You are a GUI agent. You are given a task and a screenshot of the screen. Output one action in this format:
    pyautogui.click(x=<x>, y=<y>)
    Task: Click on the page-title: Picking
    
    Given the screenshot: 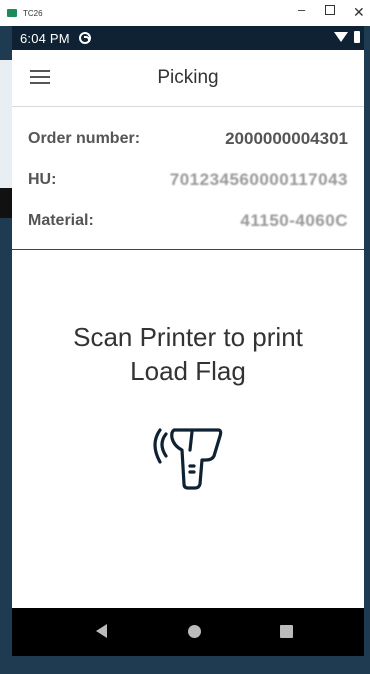 What is the action you would take?
    pyautogui.click(x=188, y=77)
    